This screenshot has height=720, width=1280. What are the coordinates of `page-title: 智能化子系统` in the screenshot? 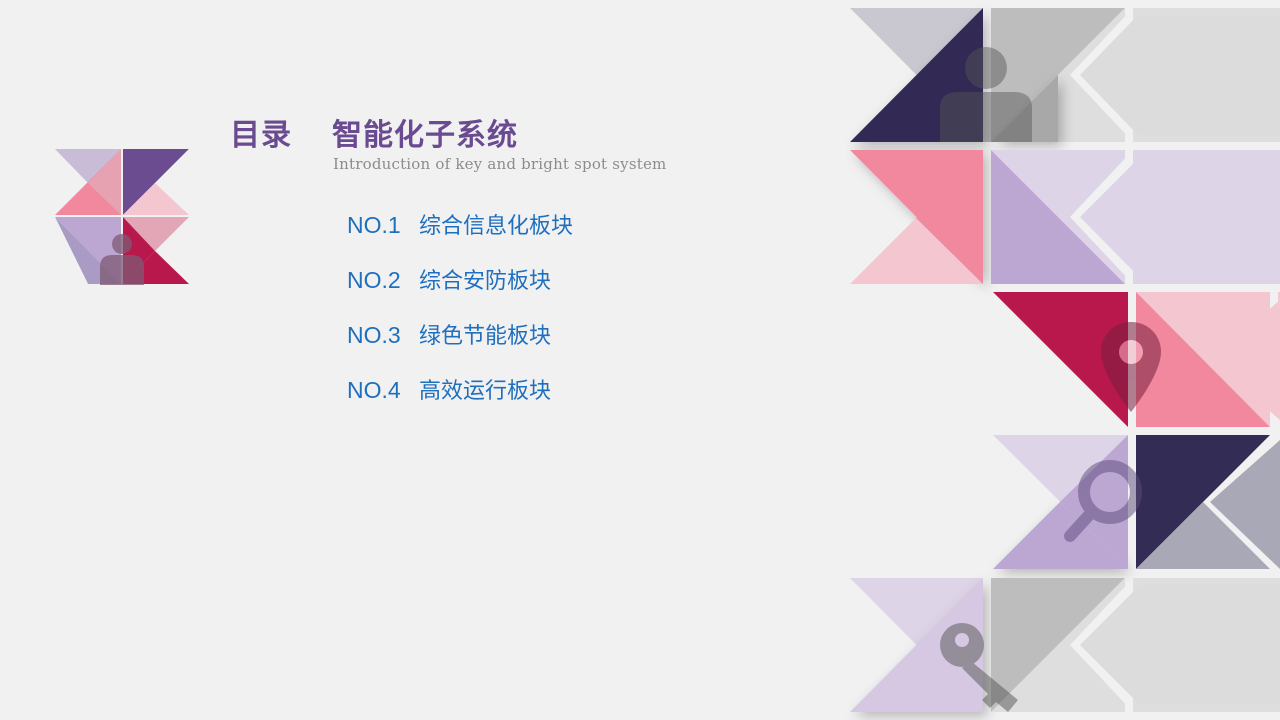 It's located at (425, 135).